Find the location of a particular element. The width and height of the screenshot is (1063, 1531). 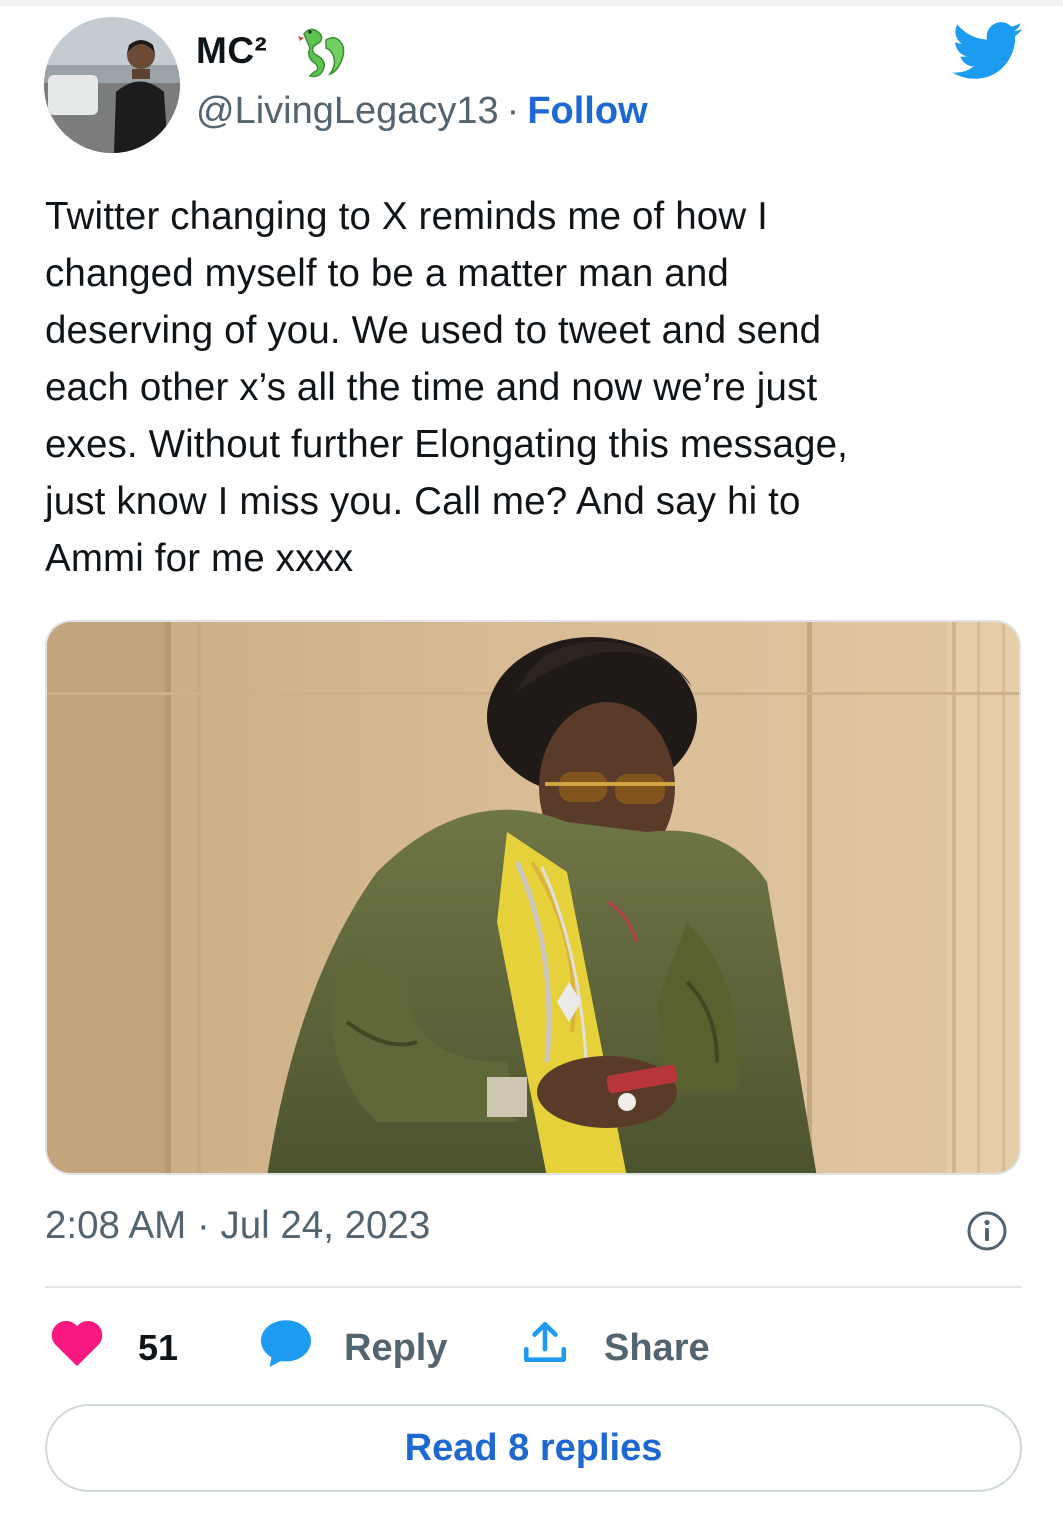

read-replies-button: Read 8 replies is located at coordinates (533, 1448).